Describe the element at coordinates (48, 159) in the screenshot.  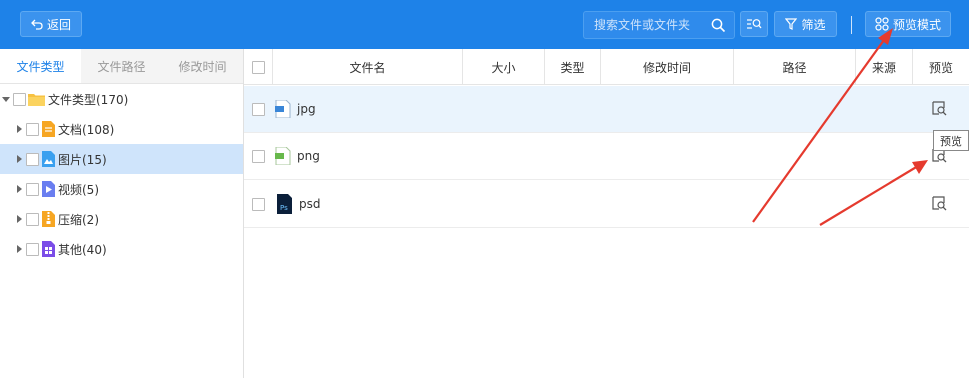
I see `image-icon` at that location.